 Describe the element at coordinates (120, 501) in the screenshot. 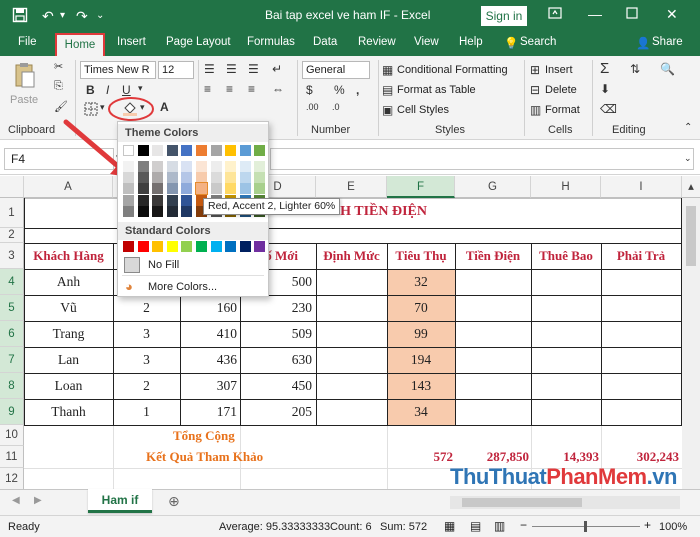

I see `sheet-tab-ham-if: Ham if` at that location.